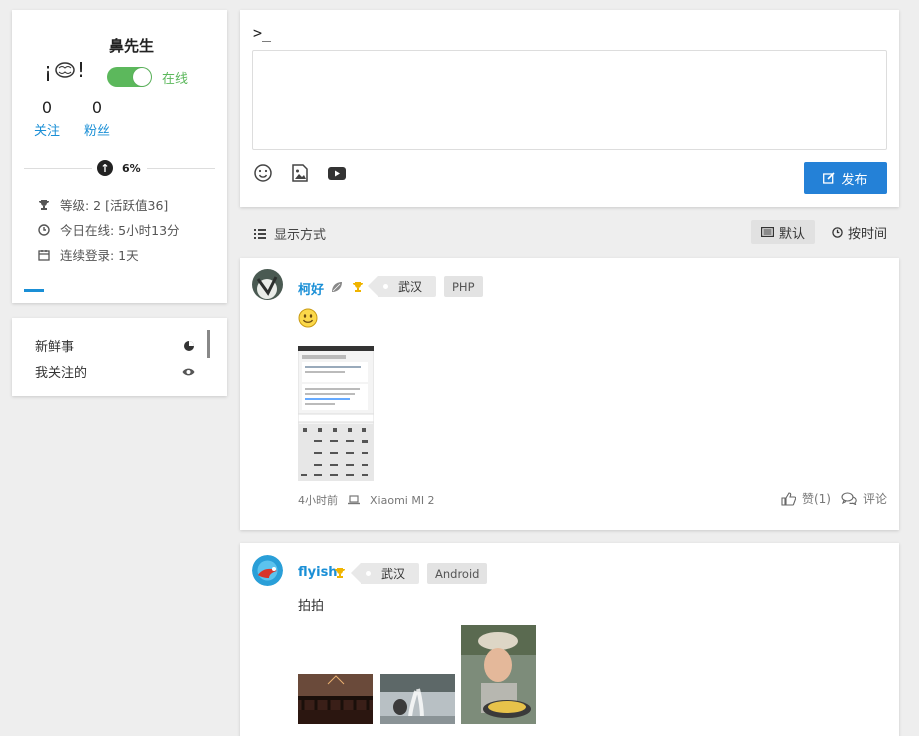 The height and width of the screenshot is (736, 919). I want to click on post-time: 4小时前, so click(318, 500).